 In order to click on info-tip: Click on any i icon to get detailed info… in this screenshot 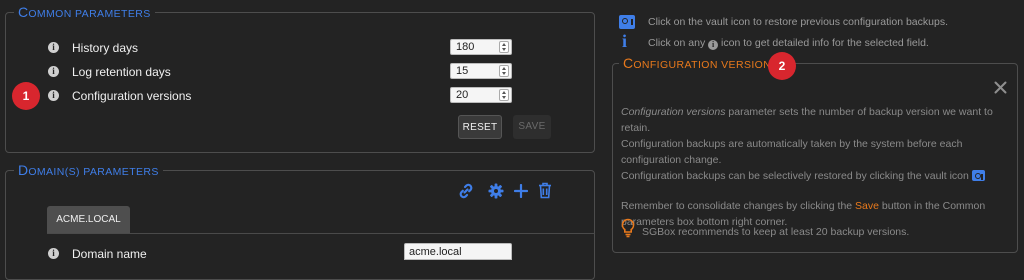, I will do `click(788, 43)`.